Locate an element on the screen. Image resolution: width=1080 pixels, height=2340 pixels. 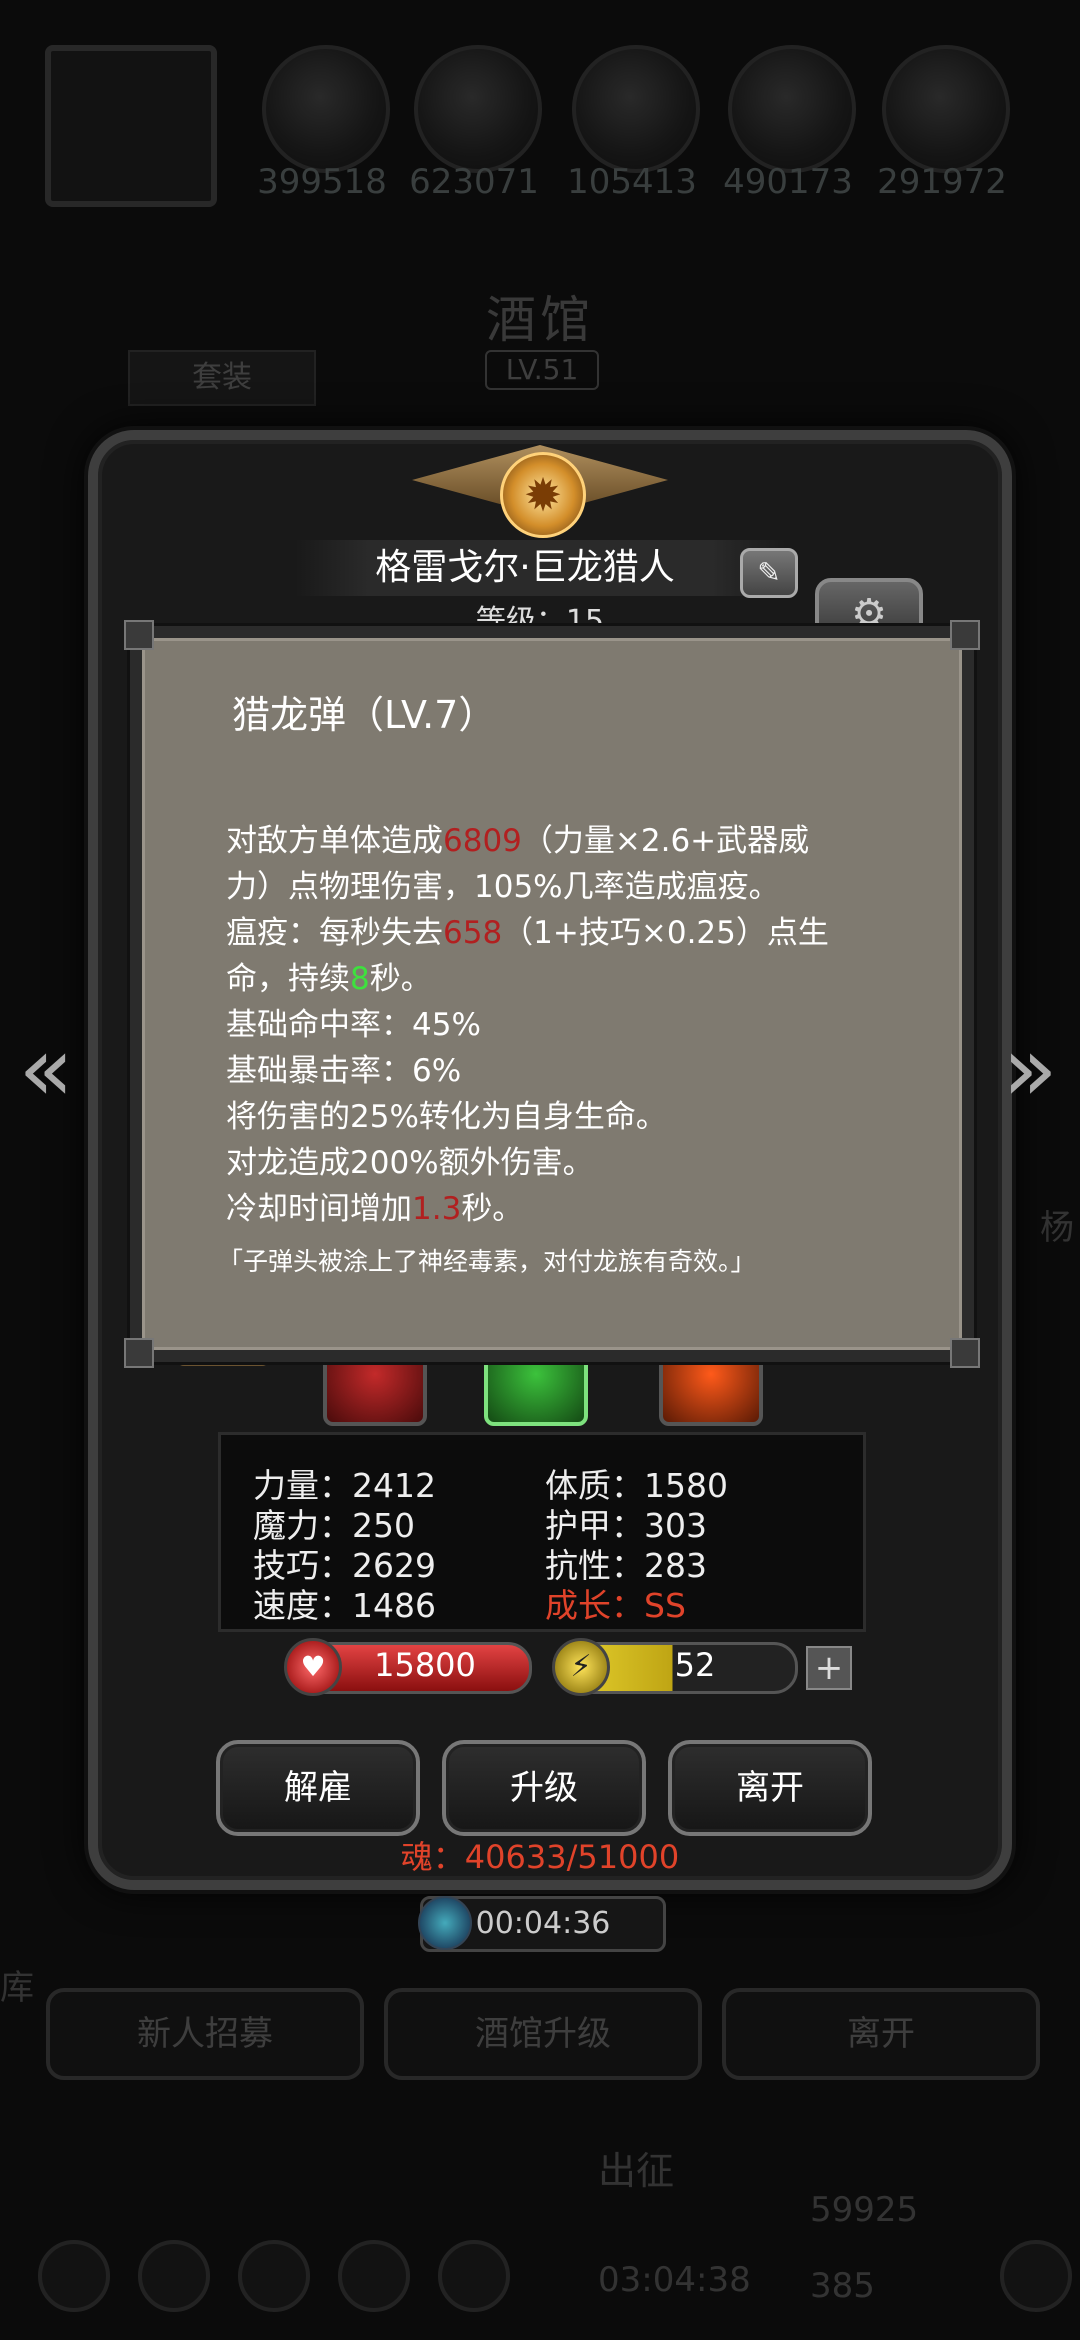
resource-value-2: 623071 is located at coordinates (474, 182).